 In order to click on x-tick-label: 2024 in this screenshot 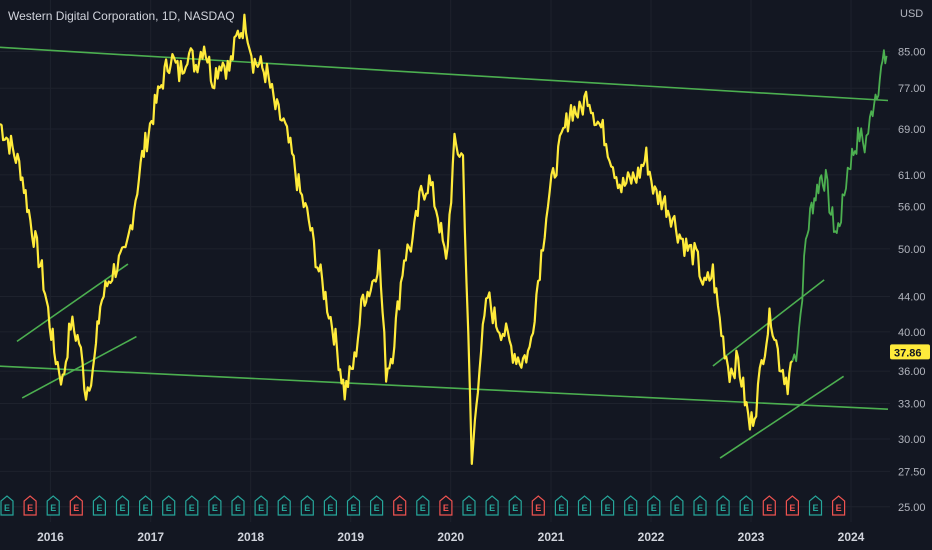, I will do `click(851, 537)`.